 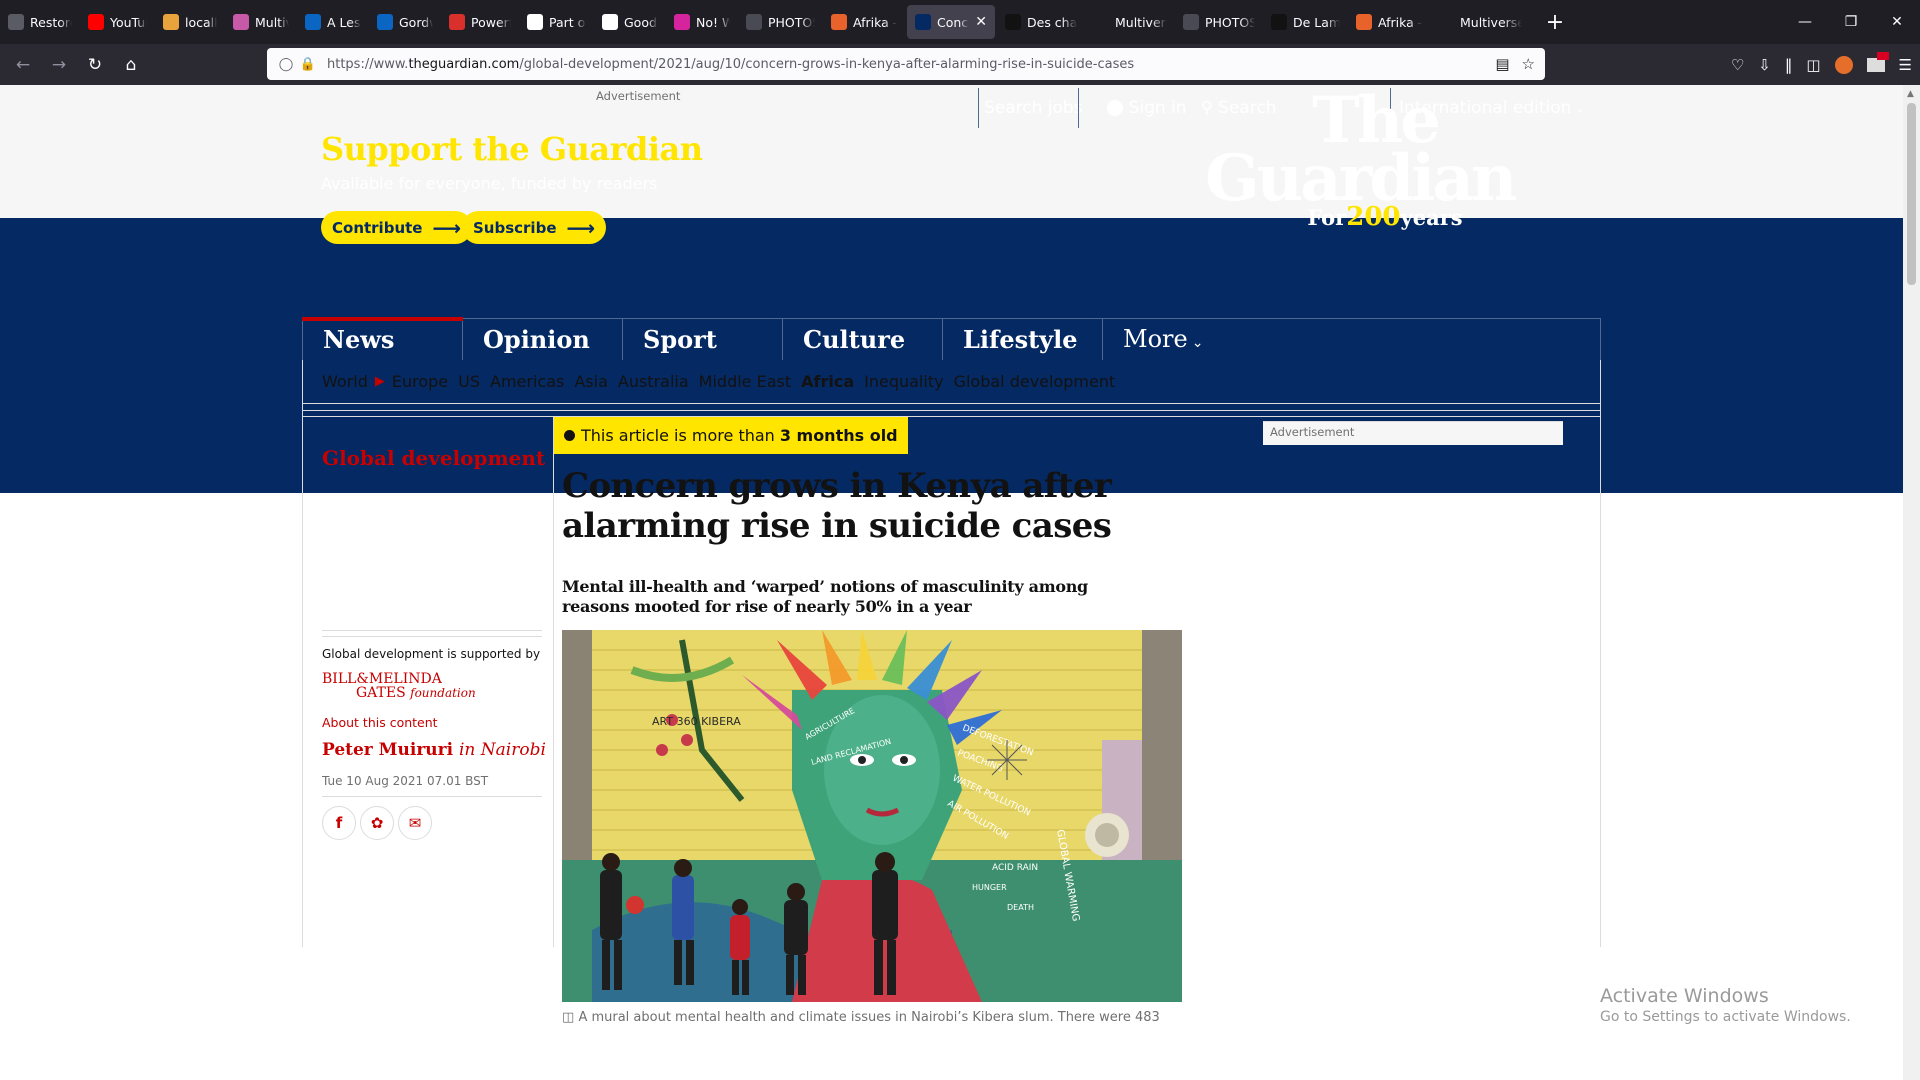 What do you see at coordinates (702, 22) in the screenshot?
I see `browser-tab: No! Wah` at bounding box center [702, 22].